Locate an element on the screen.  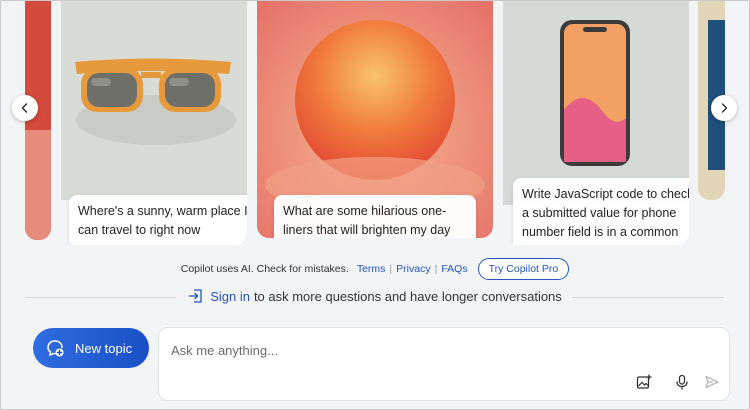
microphone-icon is located at coordinates (682, 382).